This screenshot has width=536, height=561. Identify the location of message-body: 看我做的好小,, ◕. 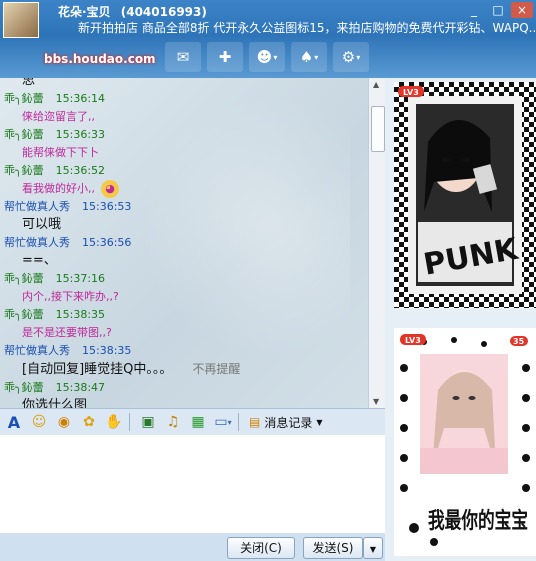
(185, 189).